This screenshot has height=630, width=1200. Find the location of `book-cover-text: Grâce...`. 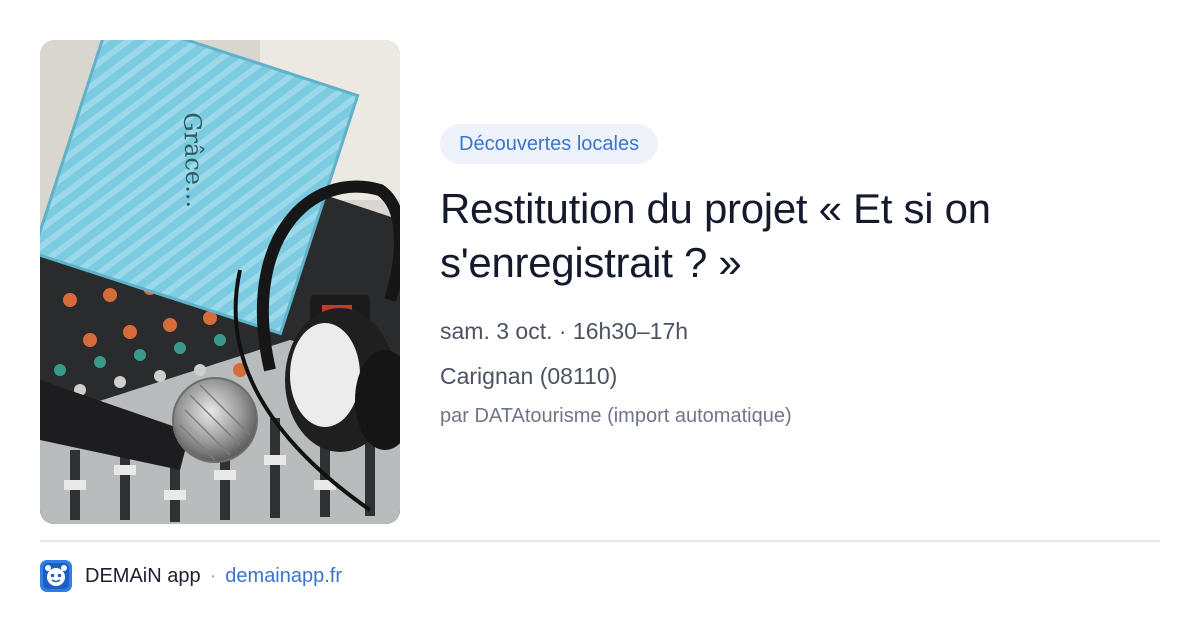

book-cover-text: Grâce... is located at coordinates (193, 160).